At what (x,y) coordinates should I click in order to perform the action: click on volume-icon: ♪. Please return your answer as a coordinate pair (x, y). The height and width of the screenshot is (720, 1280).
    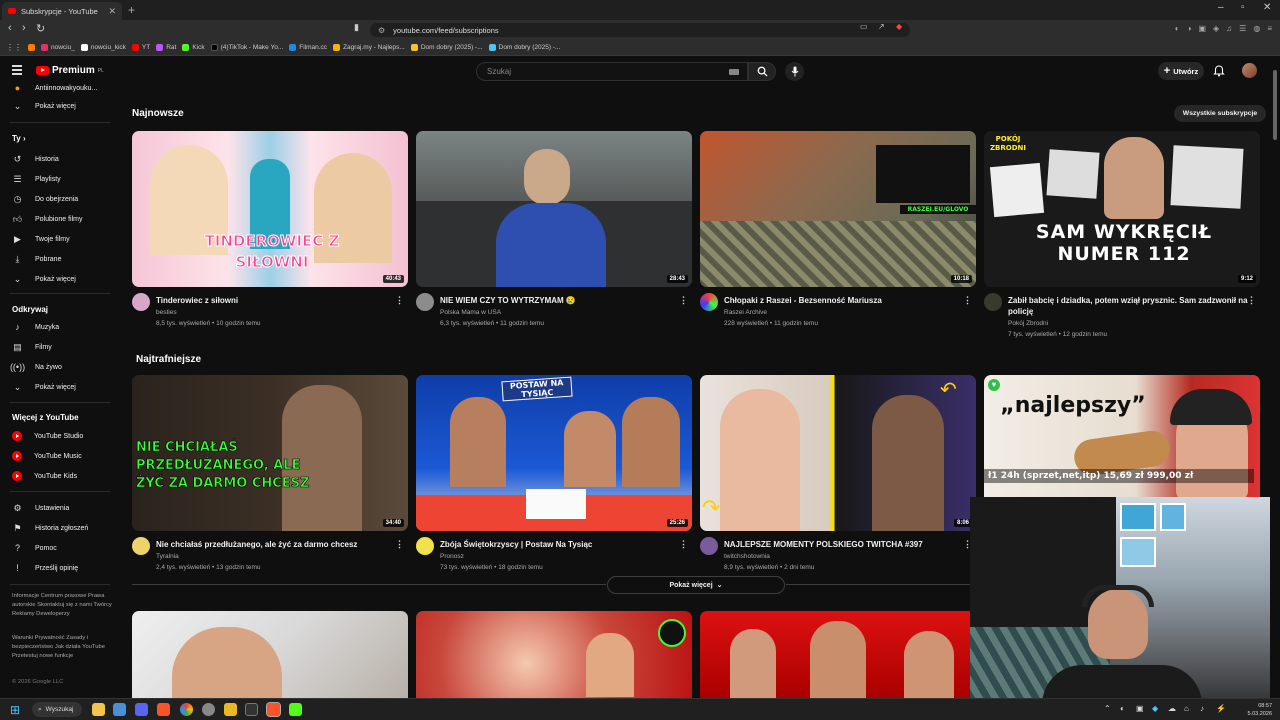
    Looking at the image, I should click on (1202, 708).